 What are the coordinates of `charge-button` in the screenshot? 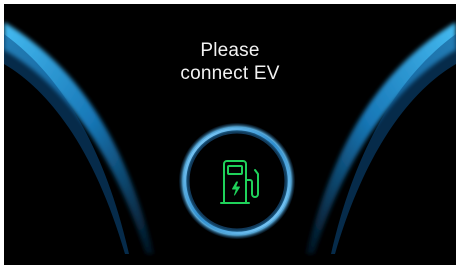 It's located at (237, 181).